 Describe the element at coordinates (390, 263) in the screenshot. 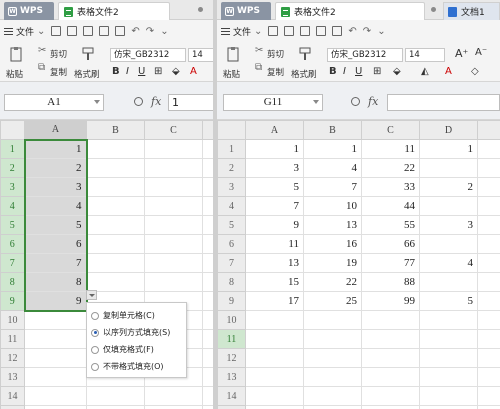

I see `cell-c: 77` at that location.